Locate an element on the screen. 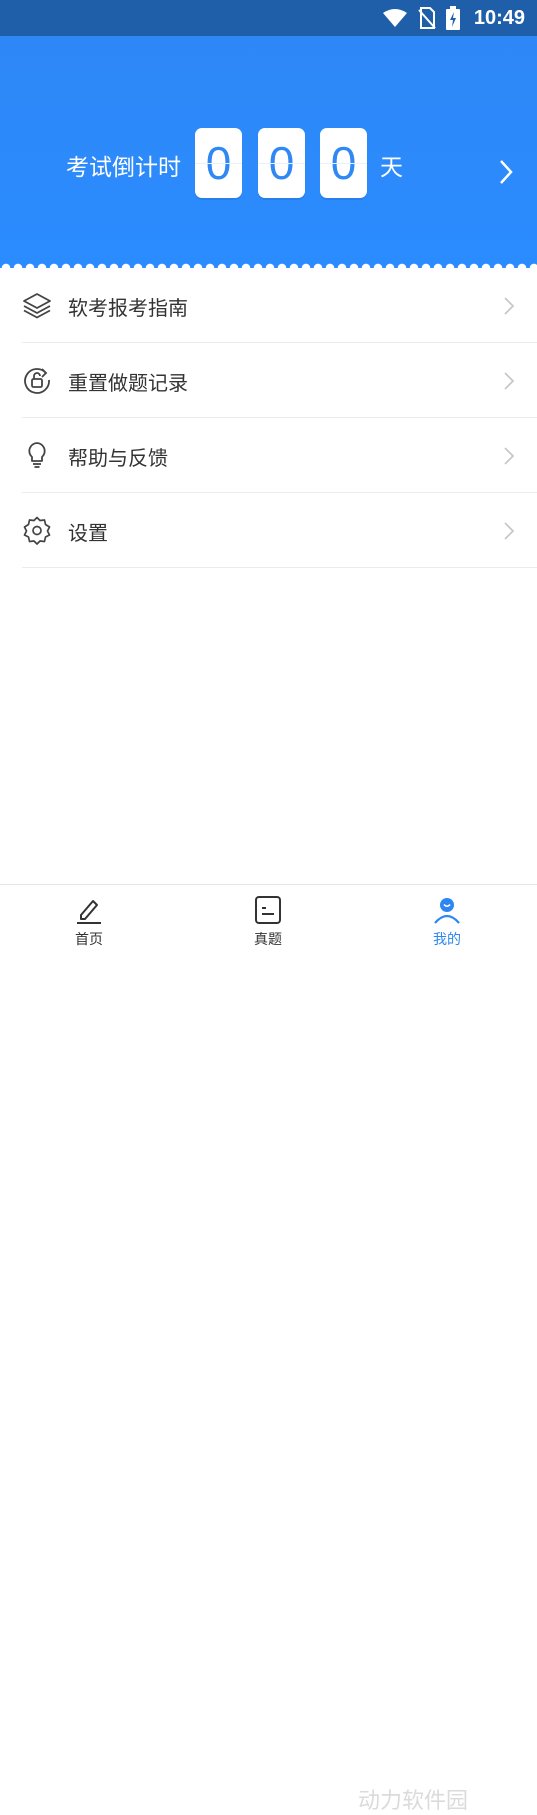 The image size is (537, 1815). user-icon is located at coordinates (447, 911).